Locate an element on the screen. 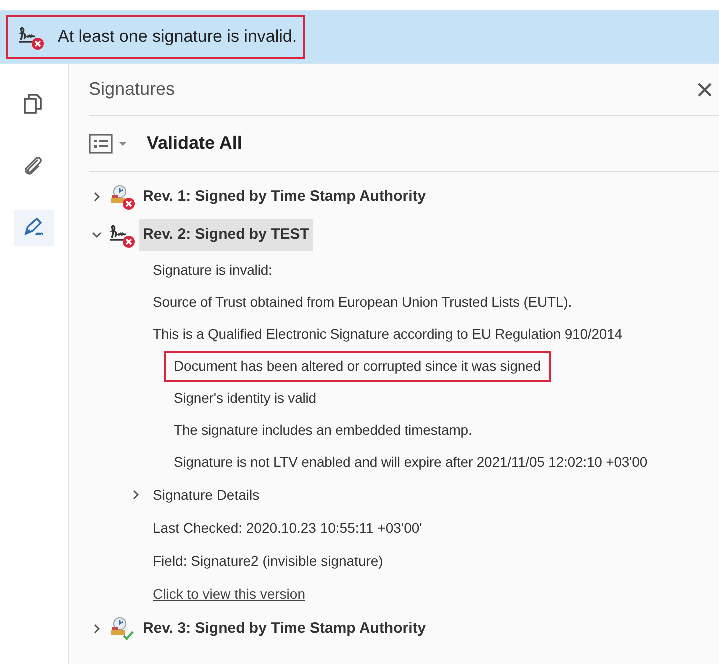  signatures-tab is located at coordinates (34, 228).